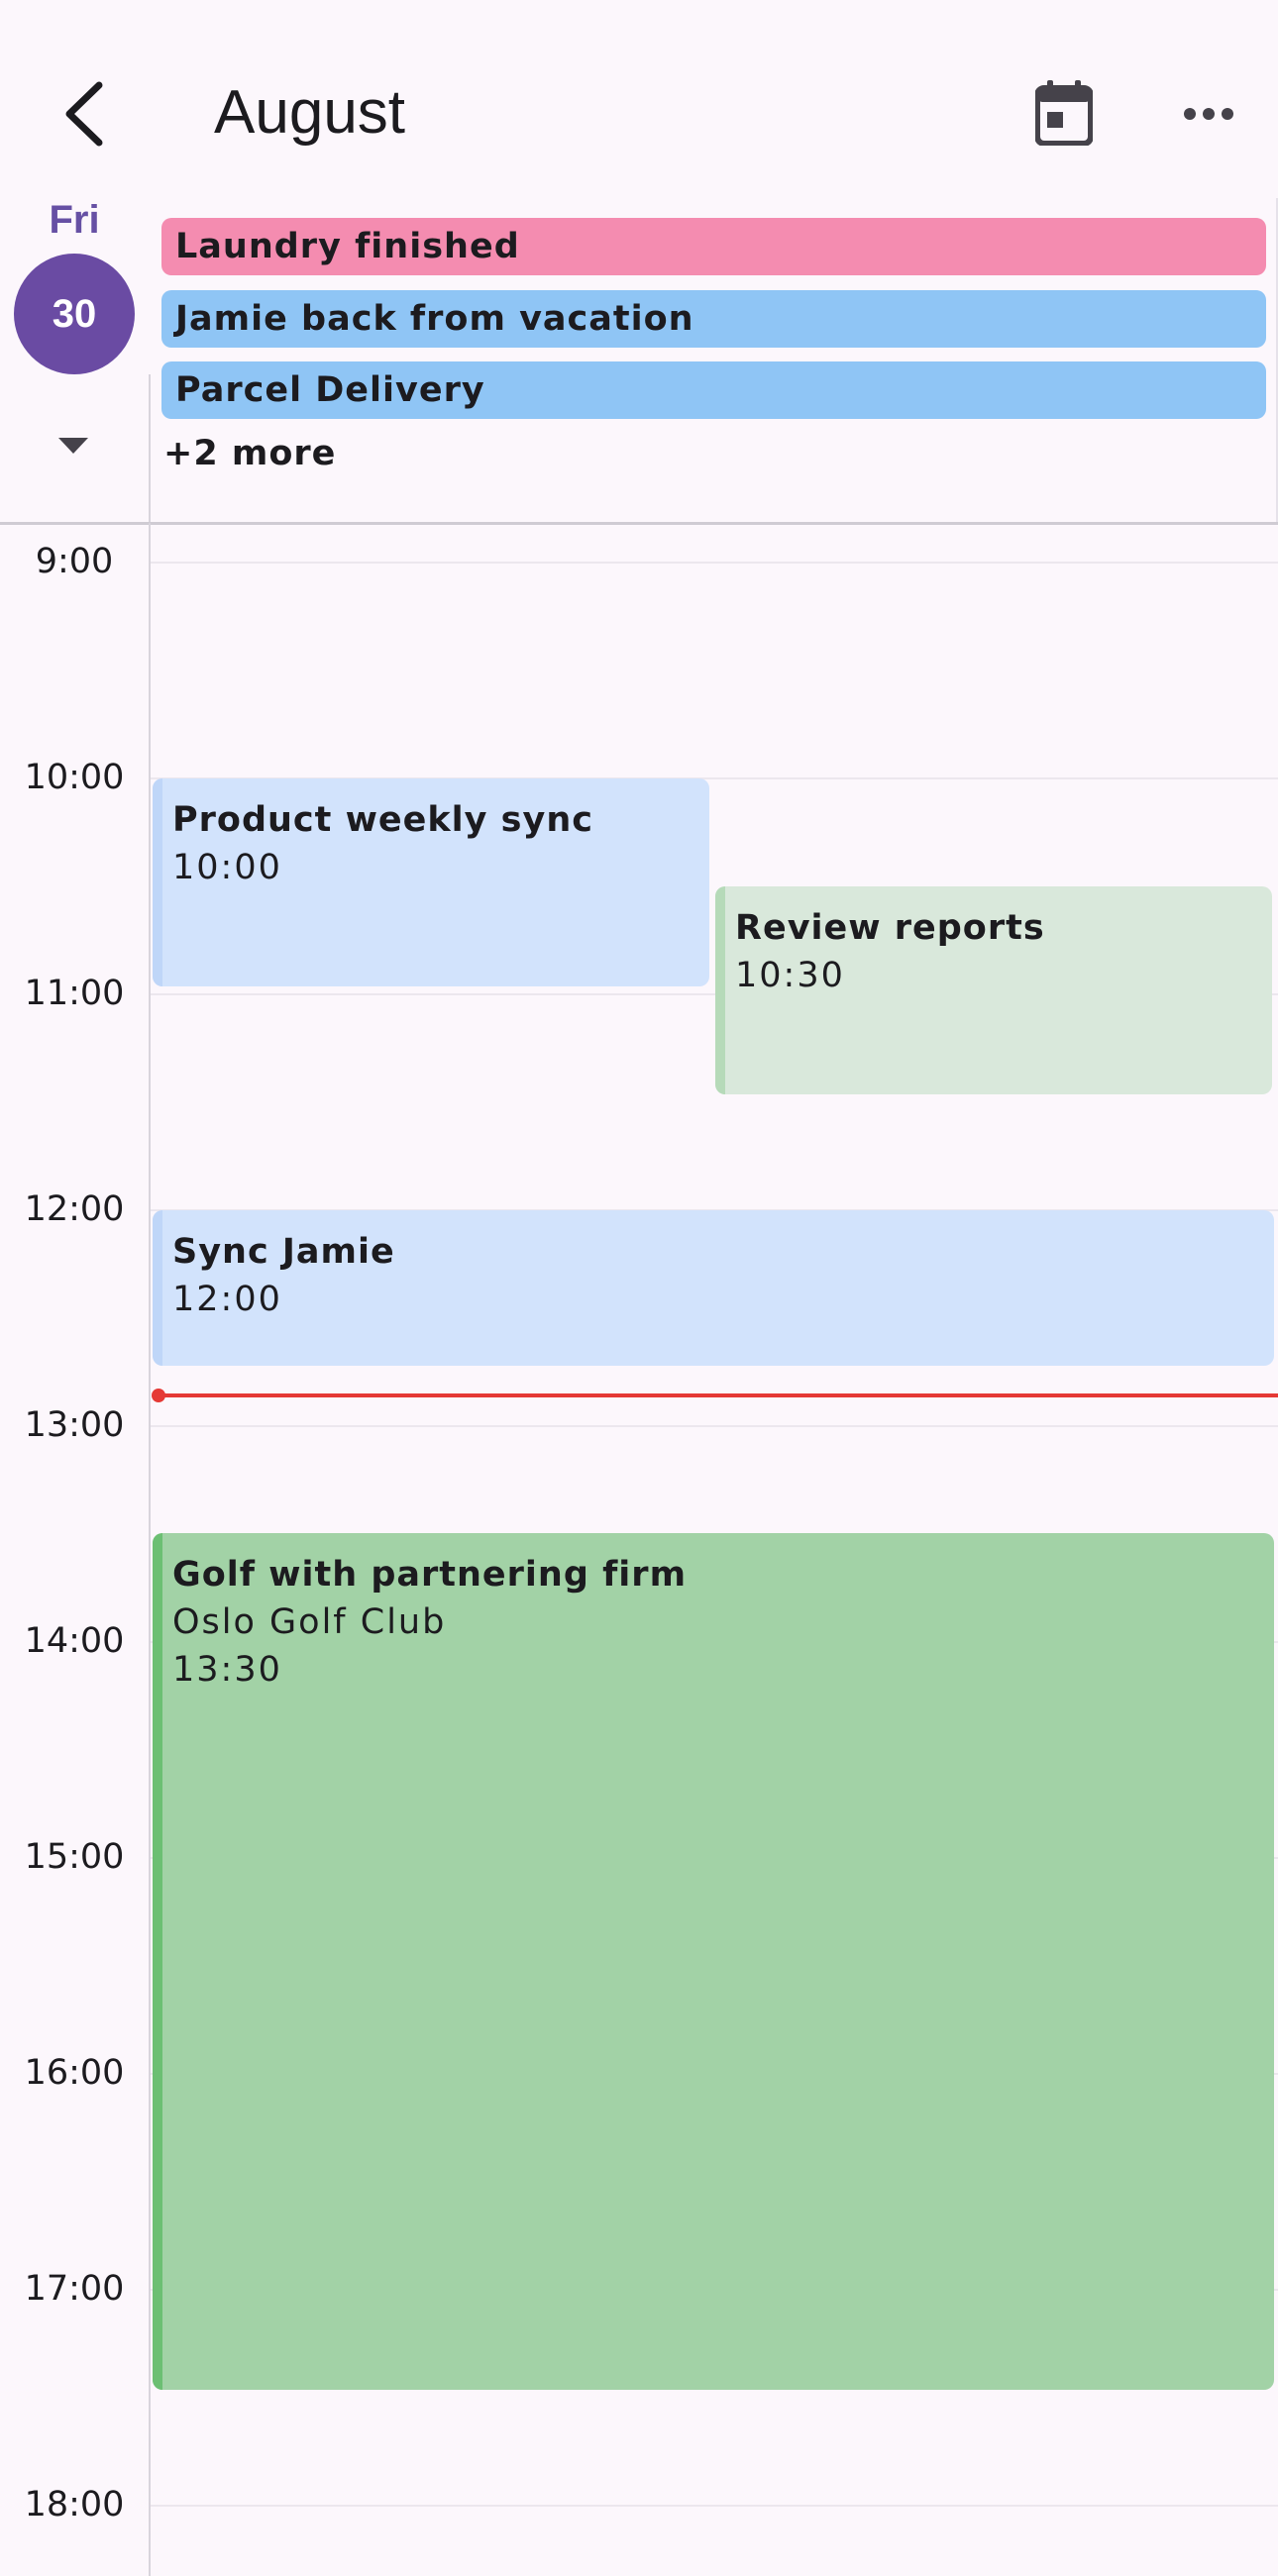 The width and height of the screenshot is (1278, 2576). Describe the element at coordinates (713, 319) in the screenshot. I see `all-day-event: Jamie back from vacation` at that location.